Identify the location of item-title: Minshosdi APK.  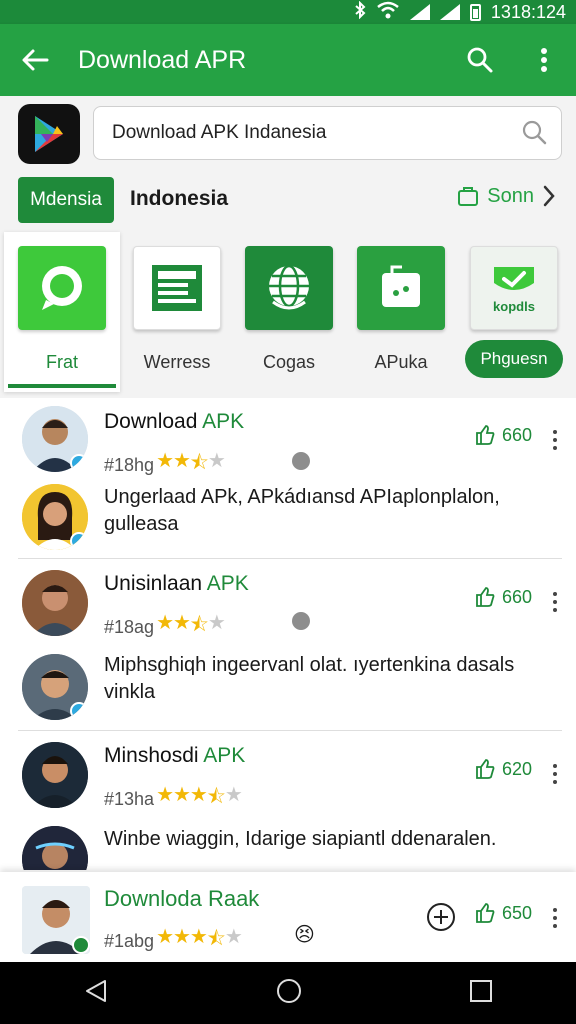
(175, 755).